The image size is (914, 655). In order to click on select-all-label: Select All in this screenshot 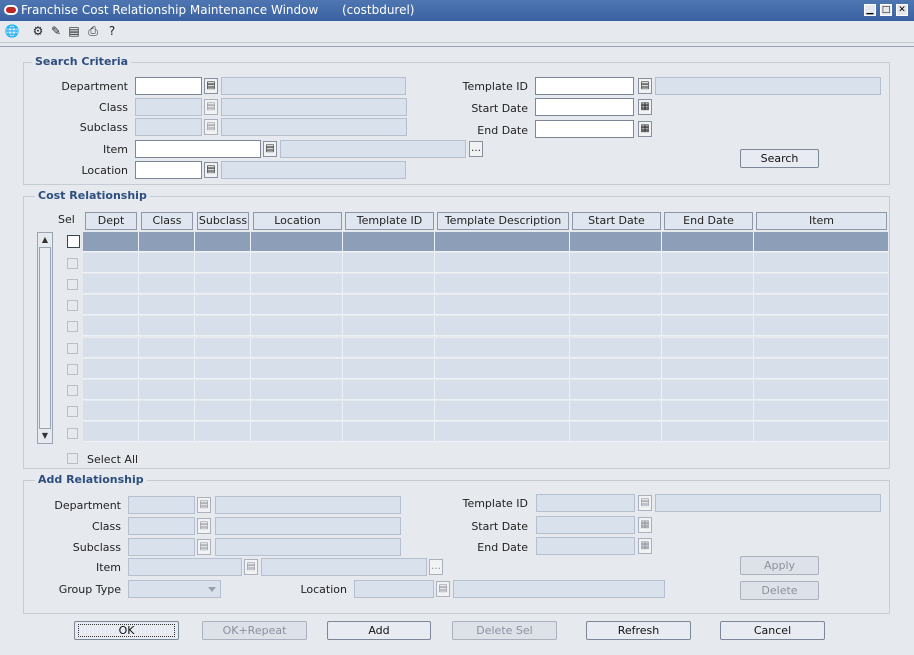, I will do `click(113, 459)`.